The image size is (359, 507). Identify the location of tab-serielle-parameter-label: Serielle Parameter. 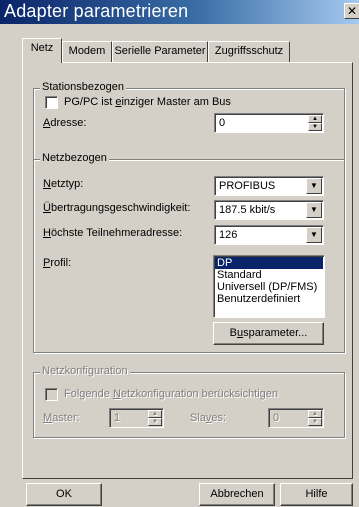
(160, 51).